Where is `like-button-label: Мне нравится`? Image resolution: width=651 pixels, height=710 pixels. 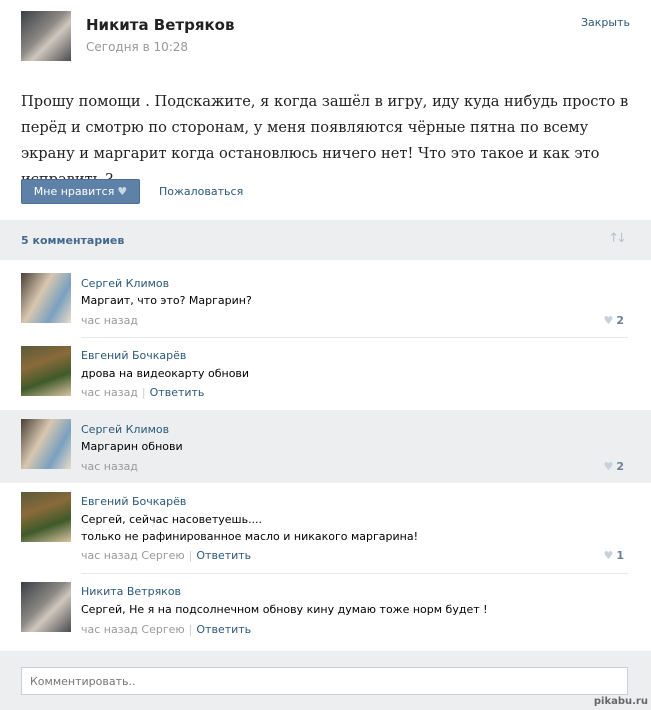 like-button-label: Мне нравится is located at coordinates (74, 191).